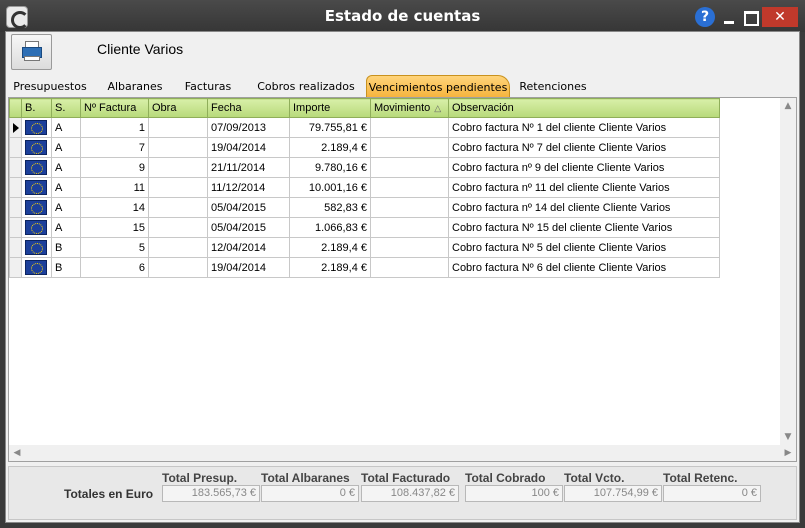 This screenshot has height=528, width=805. I want to click on scroll-right-icon: ▶, so click(788, 453).